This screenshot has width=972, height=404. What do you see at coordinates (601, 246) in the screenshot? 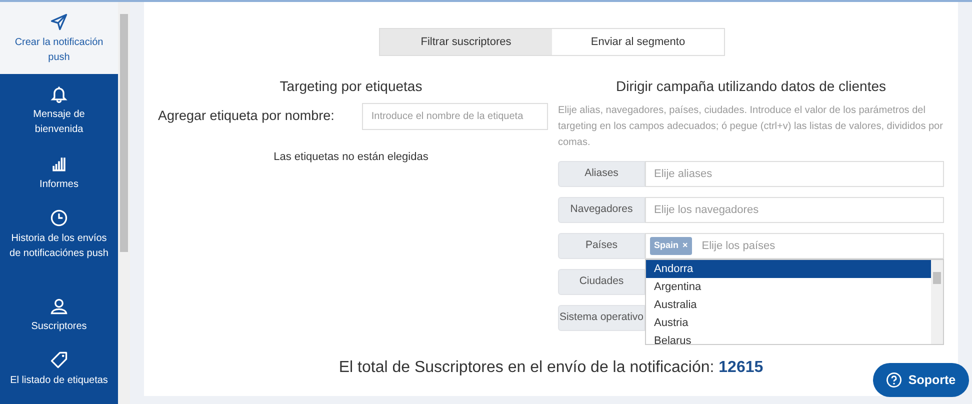
I see `field-label: Países` at bounding box center [601, 246].